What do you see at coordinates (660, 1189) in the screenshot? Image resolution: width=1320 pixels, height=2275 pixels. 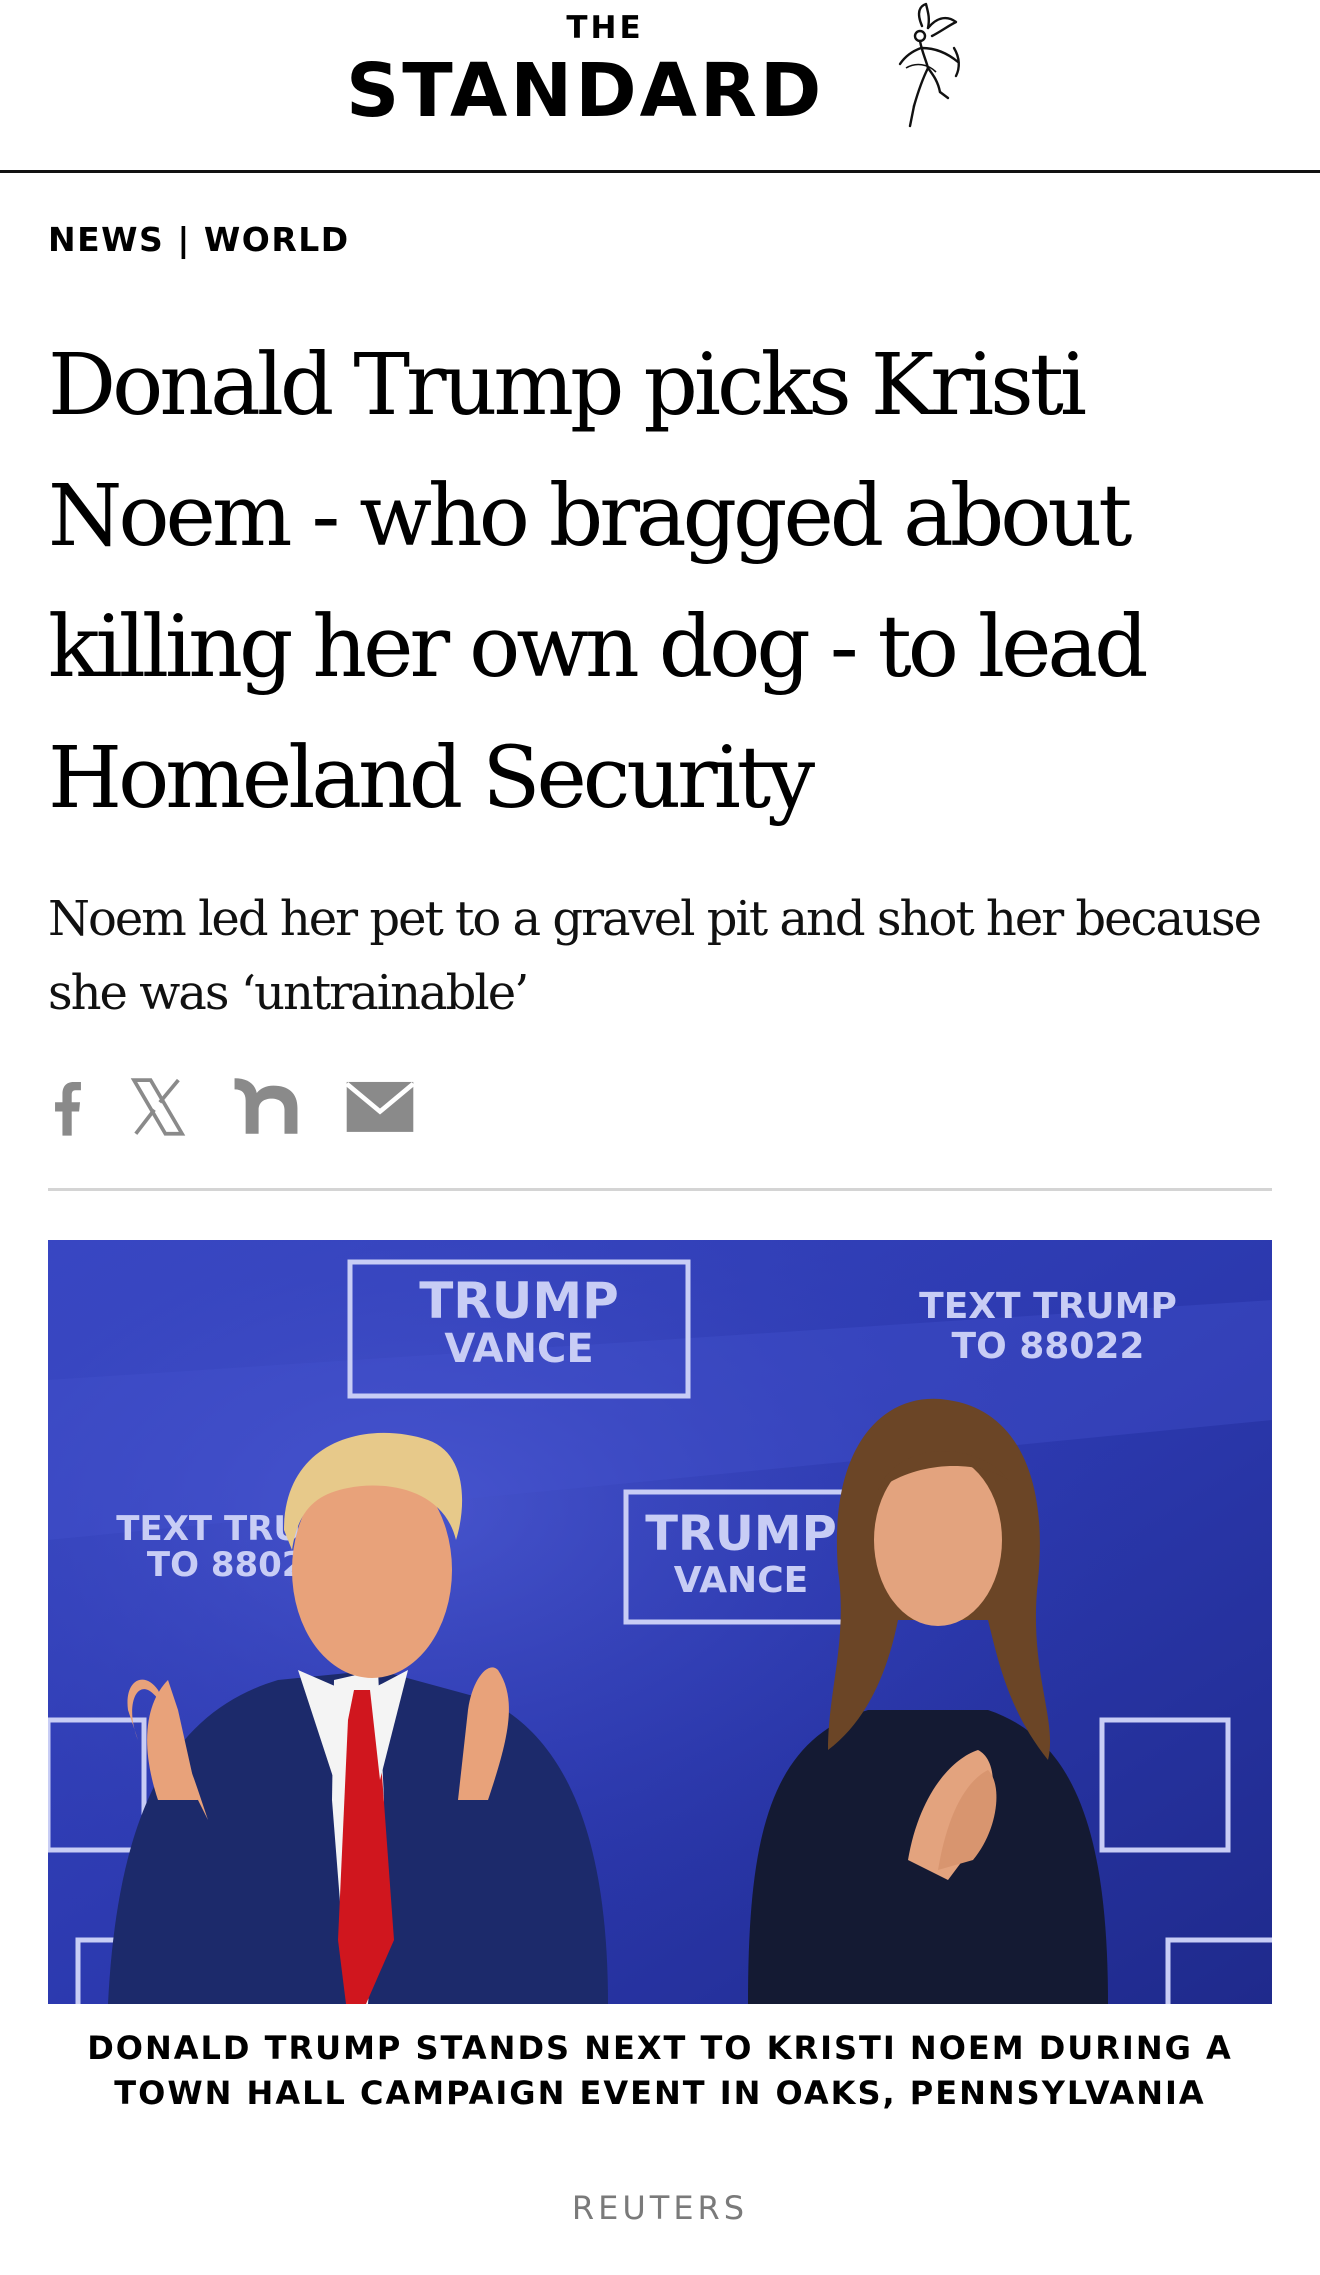 I see `share-divider` at bounding box center [660, 1189].